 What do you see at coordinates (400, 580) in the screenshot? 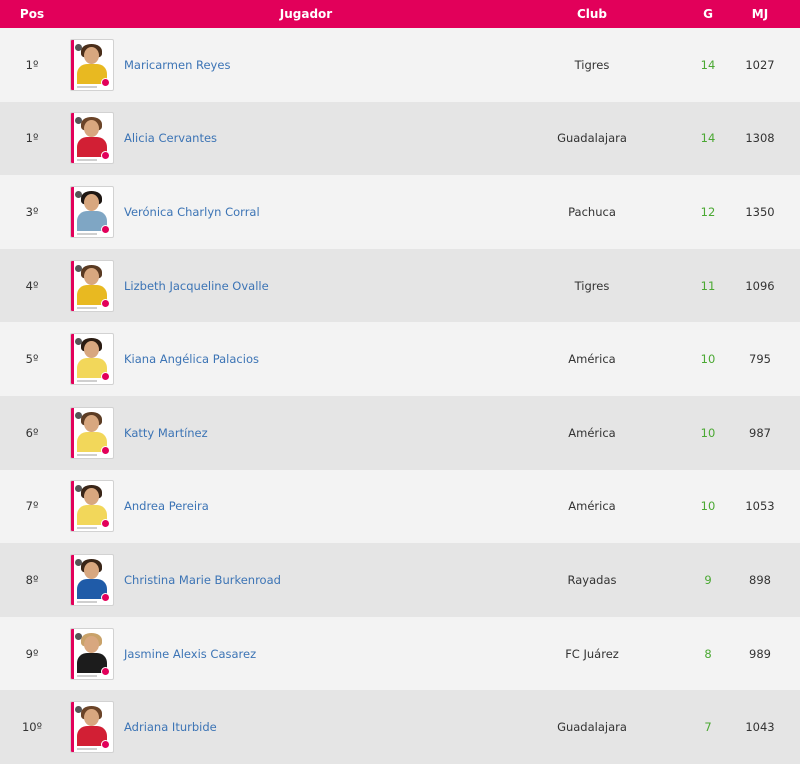
I see `table-row: 8º Christina Marie Burkenroad Rayadas 9 898` at bounding box center [400, 580].